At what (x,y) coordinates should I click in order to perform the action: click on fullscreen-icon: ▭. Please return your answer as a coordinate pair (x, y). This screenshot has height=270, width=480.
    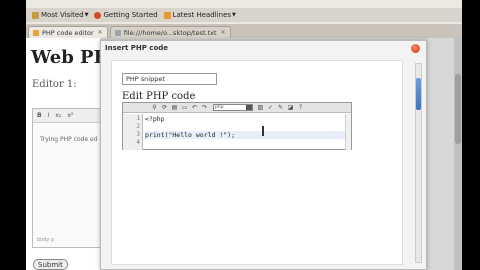
    Looking at the image, I should click on (184, 107).